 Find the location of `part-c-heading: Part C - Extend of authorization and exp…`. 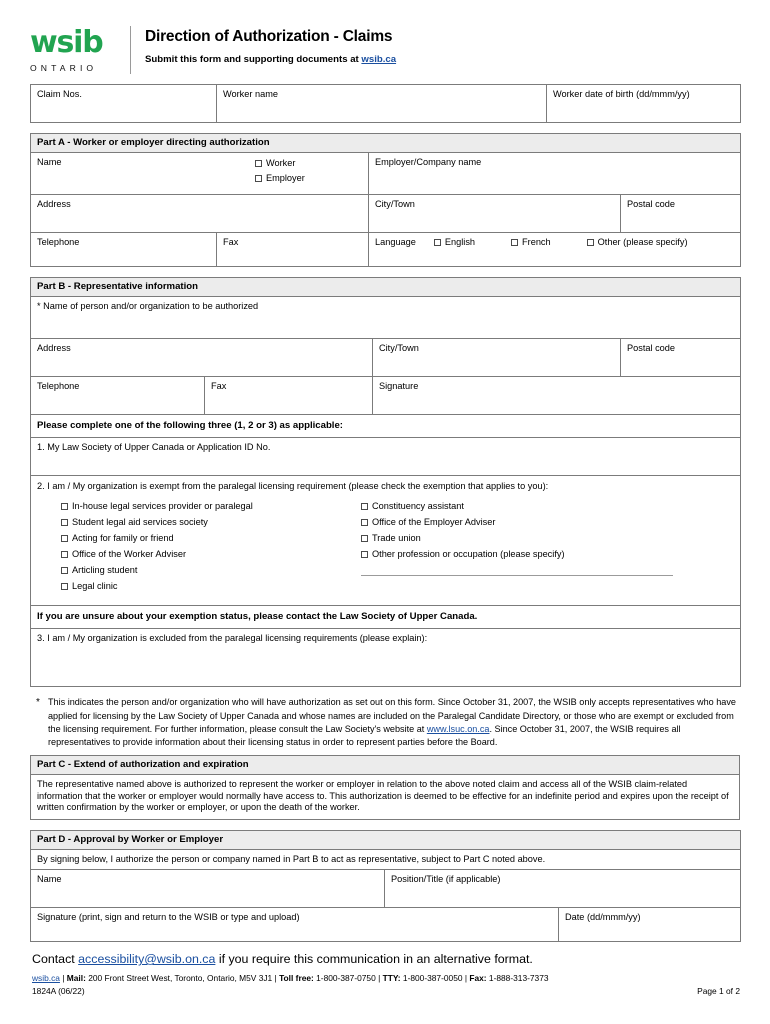

part-c-heading: Part C - Extend of authorization and exp… is located at coordinates (385, 765).